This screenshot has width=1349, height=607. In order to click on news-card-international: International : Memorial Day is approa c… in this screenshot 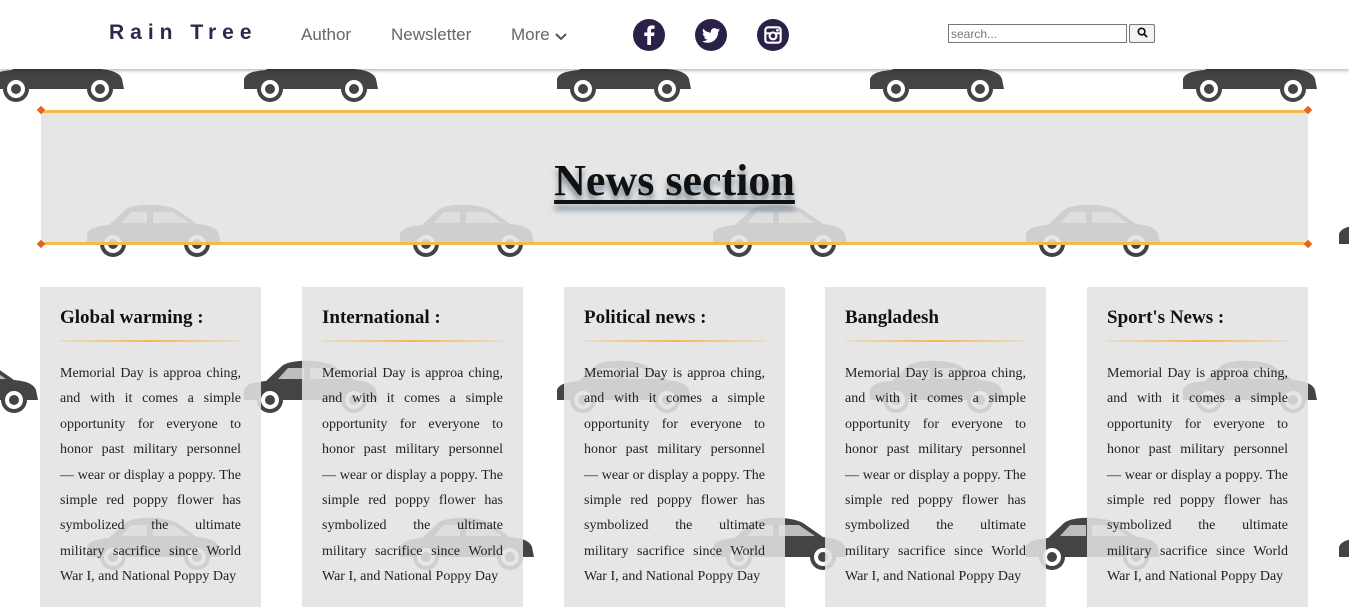, I will do `click(412, 447)`.